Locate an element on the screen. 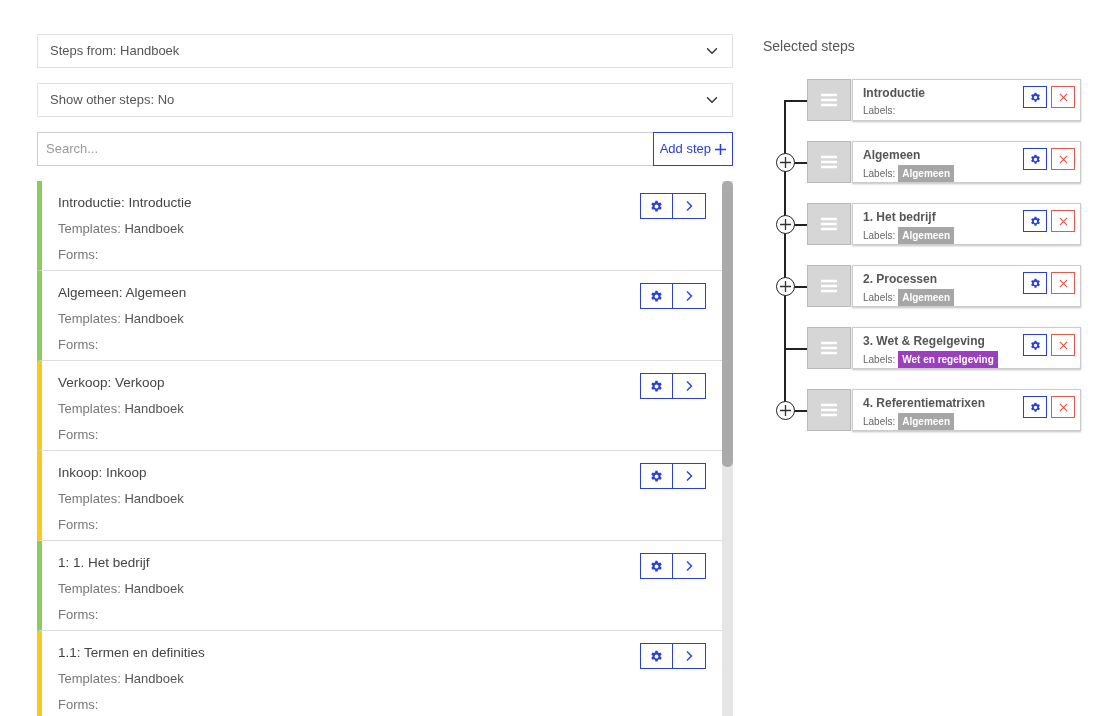 The image size is (1103, 716). filter-dropdown: Steps from: Handboek is located at coordinates (385, 51).